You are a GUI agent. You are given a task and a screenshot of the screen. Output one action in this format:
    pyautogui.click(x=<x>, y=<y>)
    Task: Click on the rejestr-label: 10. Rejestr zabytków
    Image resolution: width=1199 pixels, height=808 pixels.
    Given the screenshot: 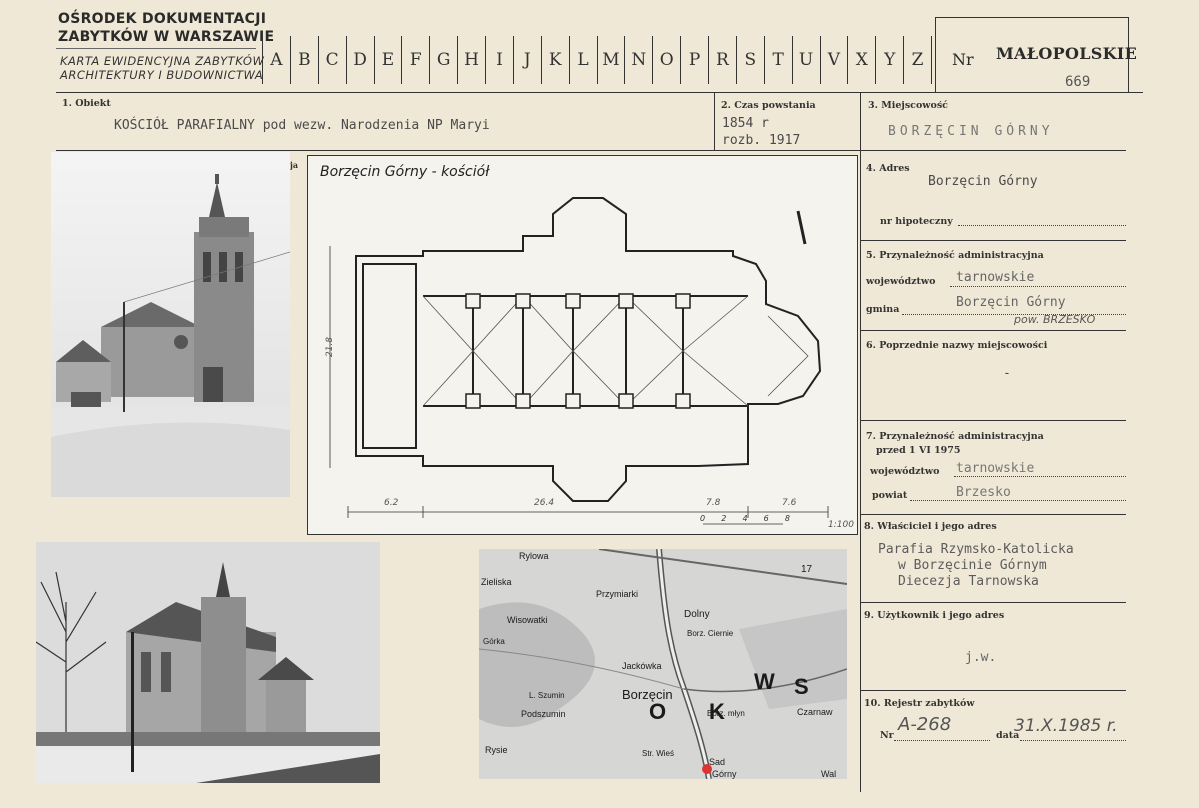 What is the action you would take?
    pyautogui.click(x=919, y=703)
    